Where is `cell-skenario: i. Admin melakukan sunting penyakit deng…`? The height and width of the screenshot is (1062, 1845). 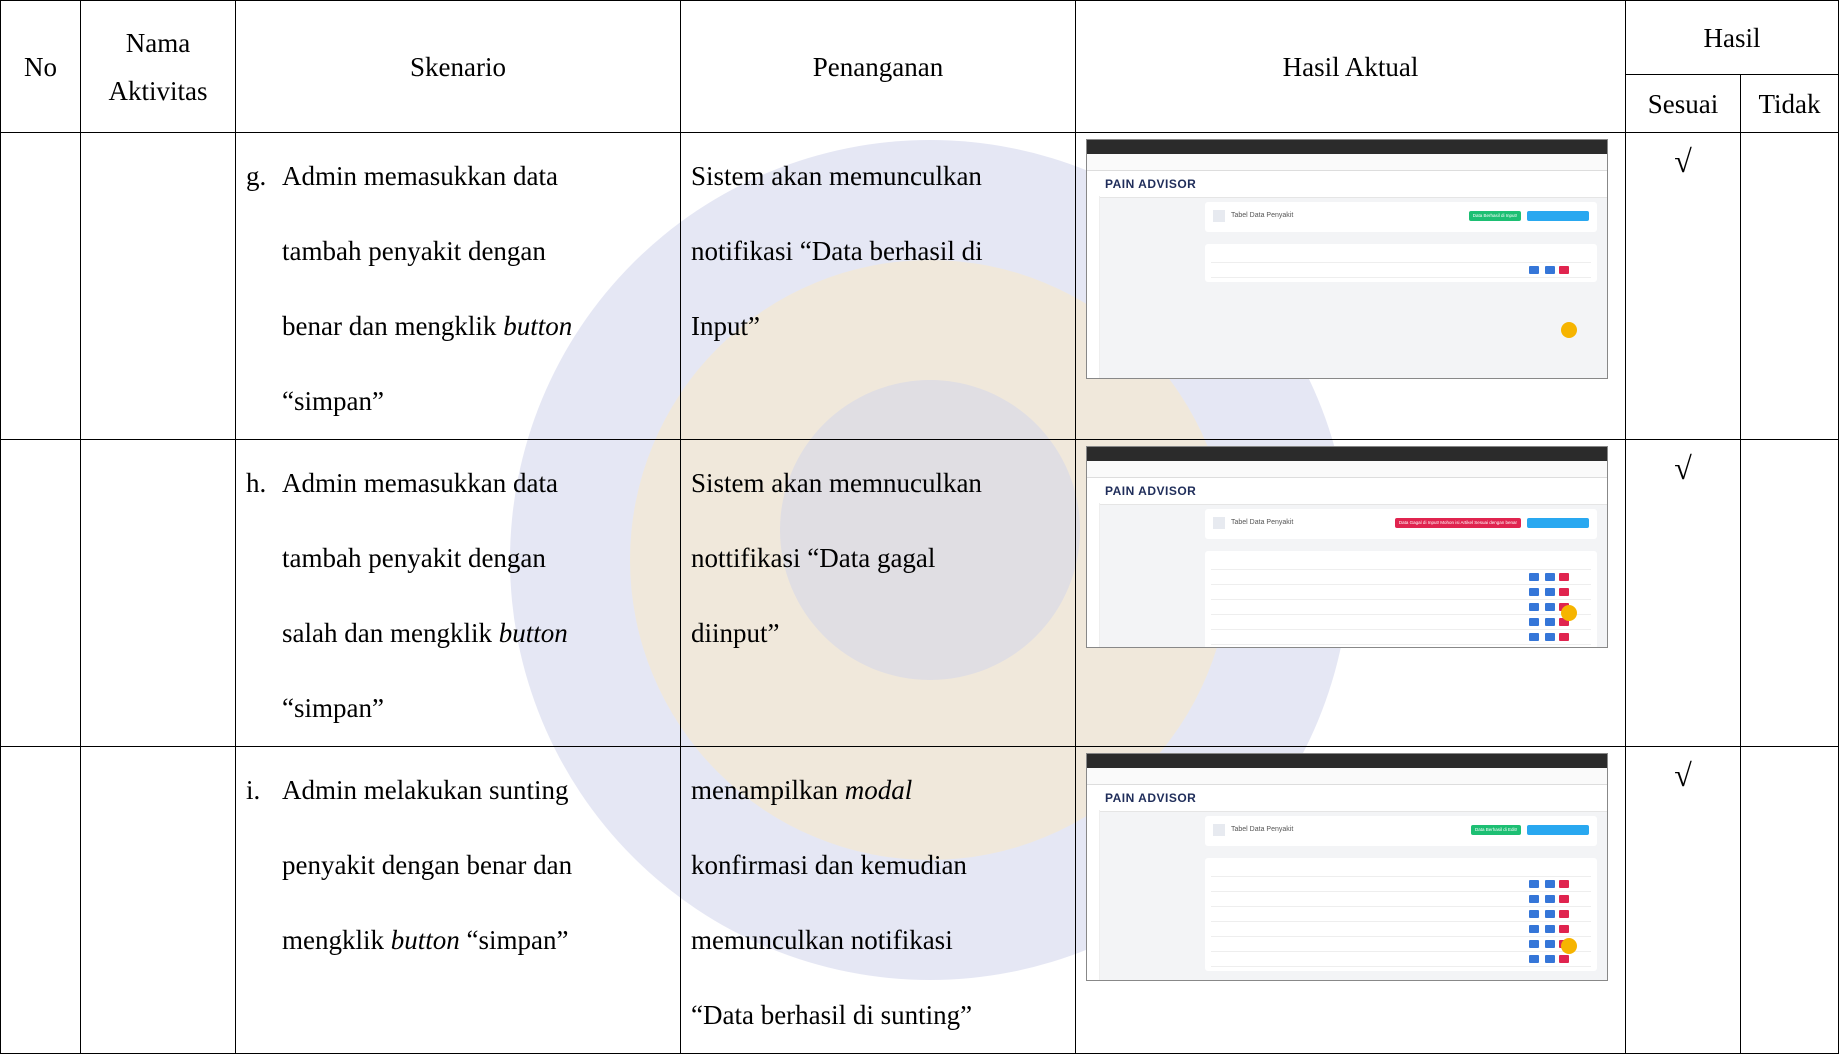 cell-skenario: i. Admin melakukan sunting penyakit deng… is located at coordinates (458, 900).